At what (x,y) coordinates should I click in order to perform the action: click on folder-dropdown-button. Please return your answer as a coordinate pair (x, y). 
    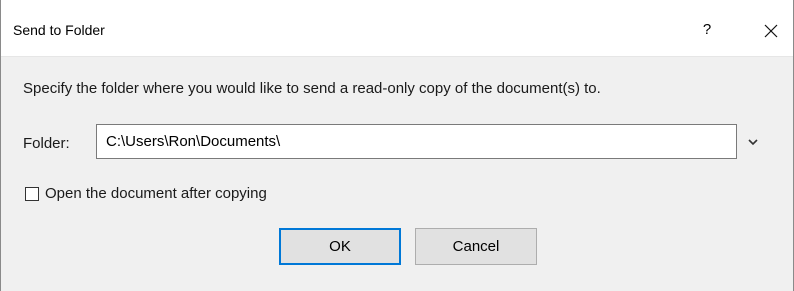
    Looking at the image, I should click on (753, 142).